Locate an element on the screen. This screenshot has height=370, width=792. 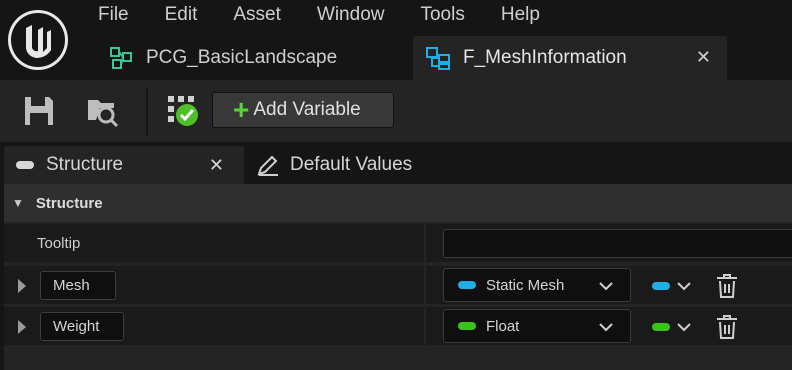
add-variable-button: + Add Variable is located at coordinates (303, 110).